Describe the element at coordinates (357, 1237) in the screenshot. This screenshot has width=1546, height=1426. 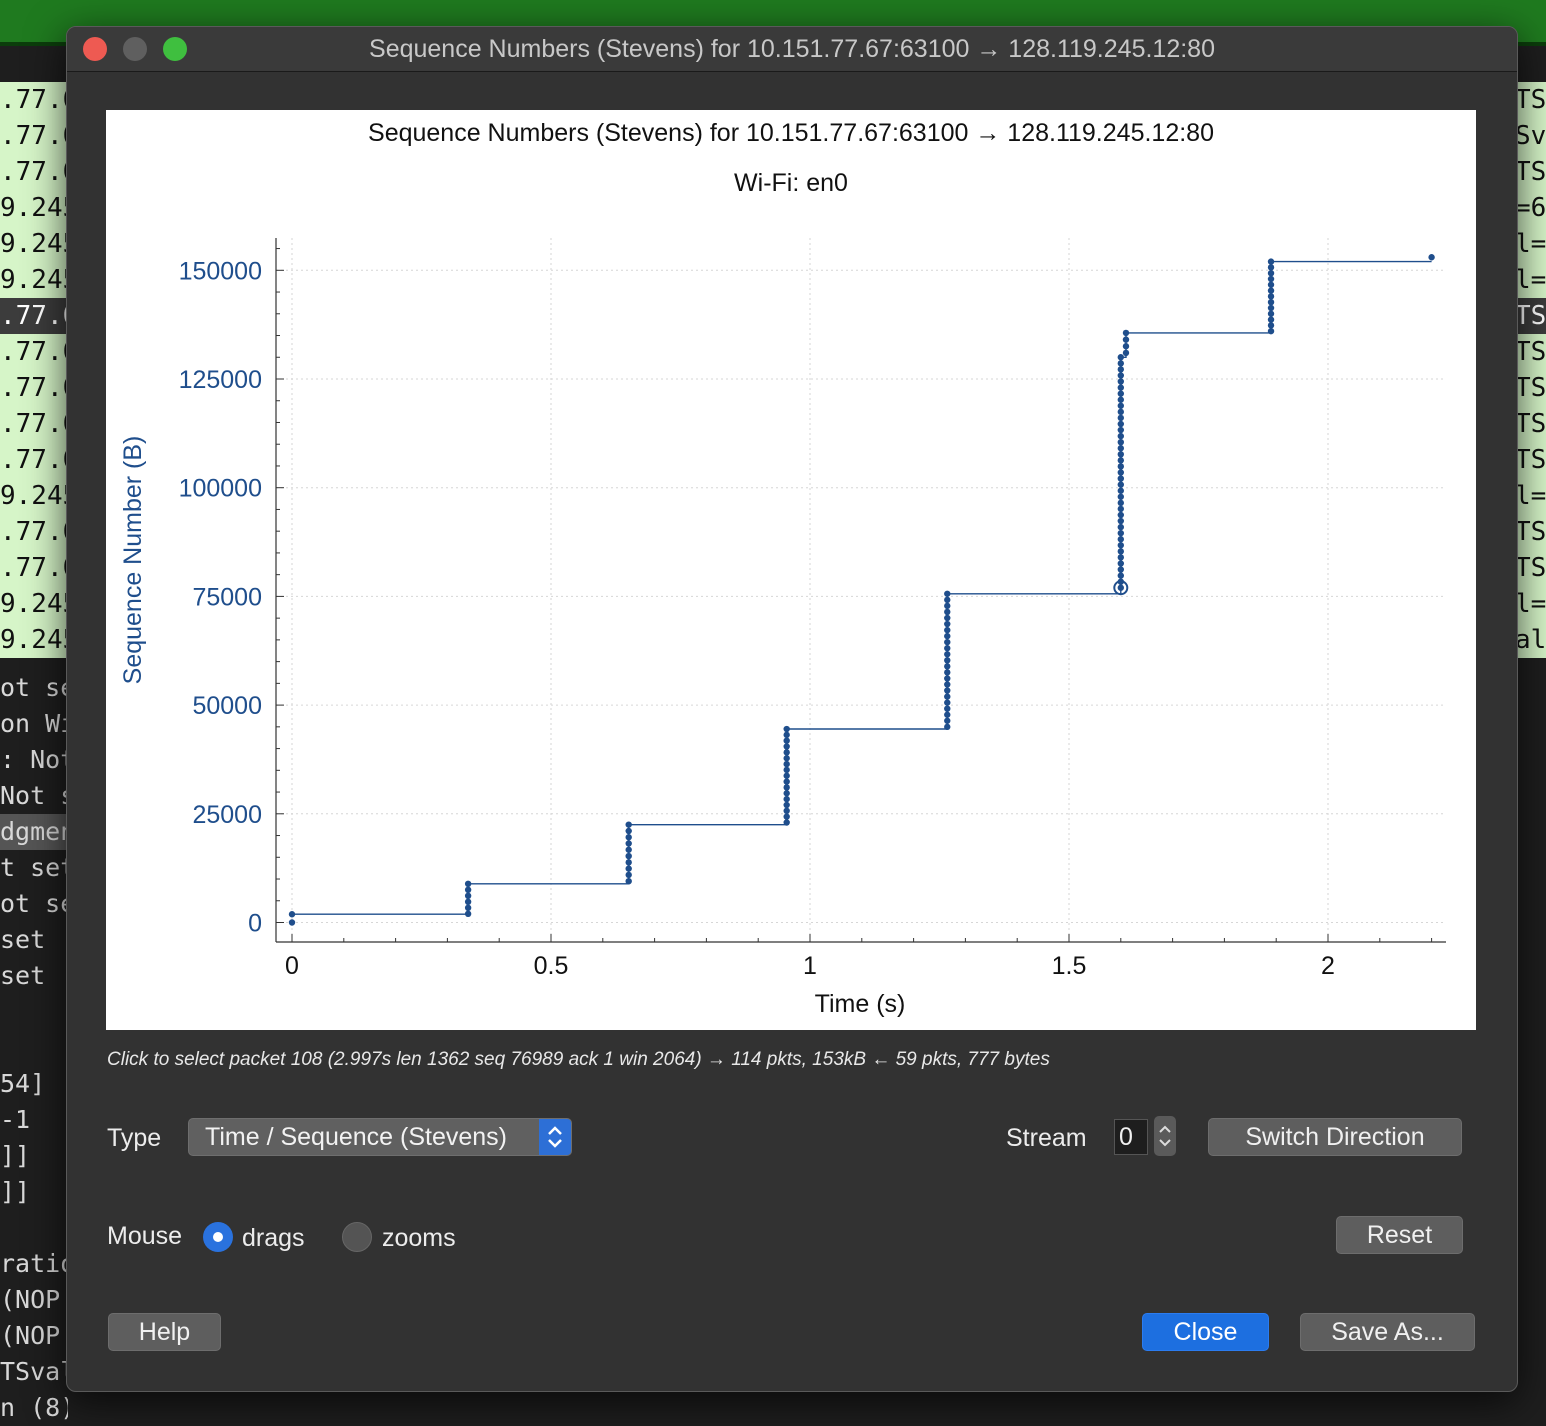
I see `zooms-radio` at that location.